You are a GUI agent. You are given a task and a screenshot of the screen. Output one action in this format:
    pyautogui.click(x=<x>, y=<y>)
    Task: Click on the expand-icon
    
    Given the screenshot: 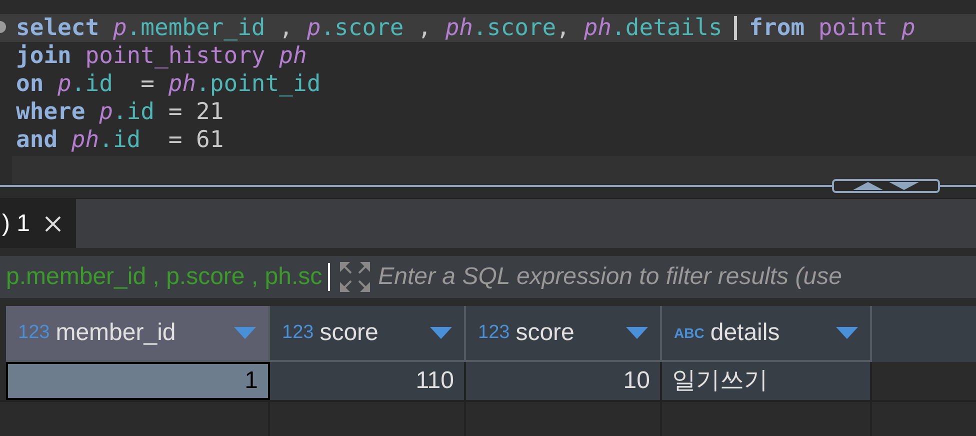 What is the action you would take?
    pyautogui.click(x=355, y=277)
    